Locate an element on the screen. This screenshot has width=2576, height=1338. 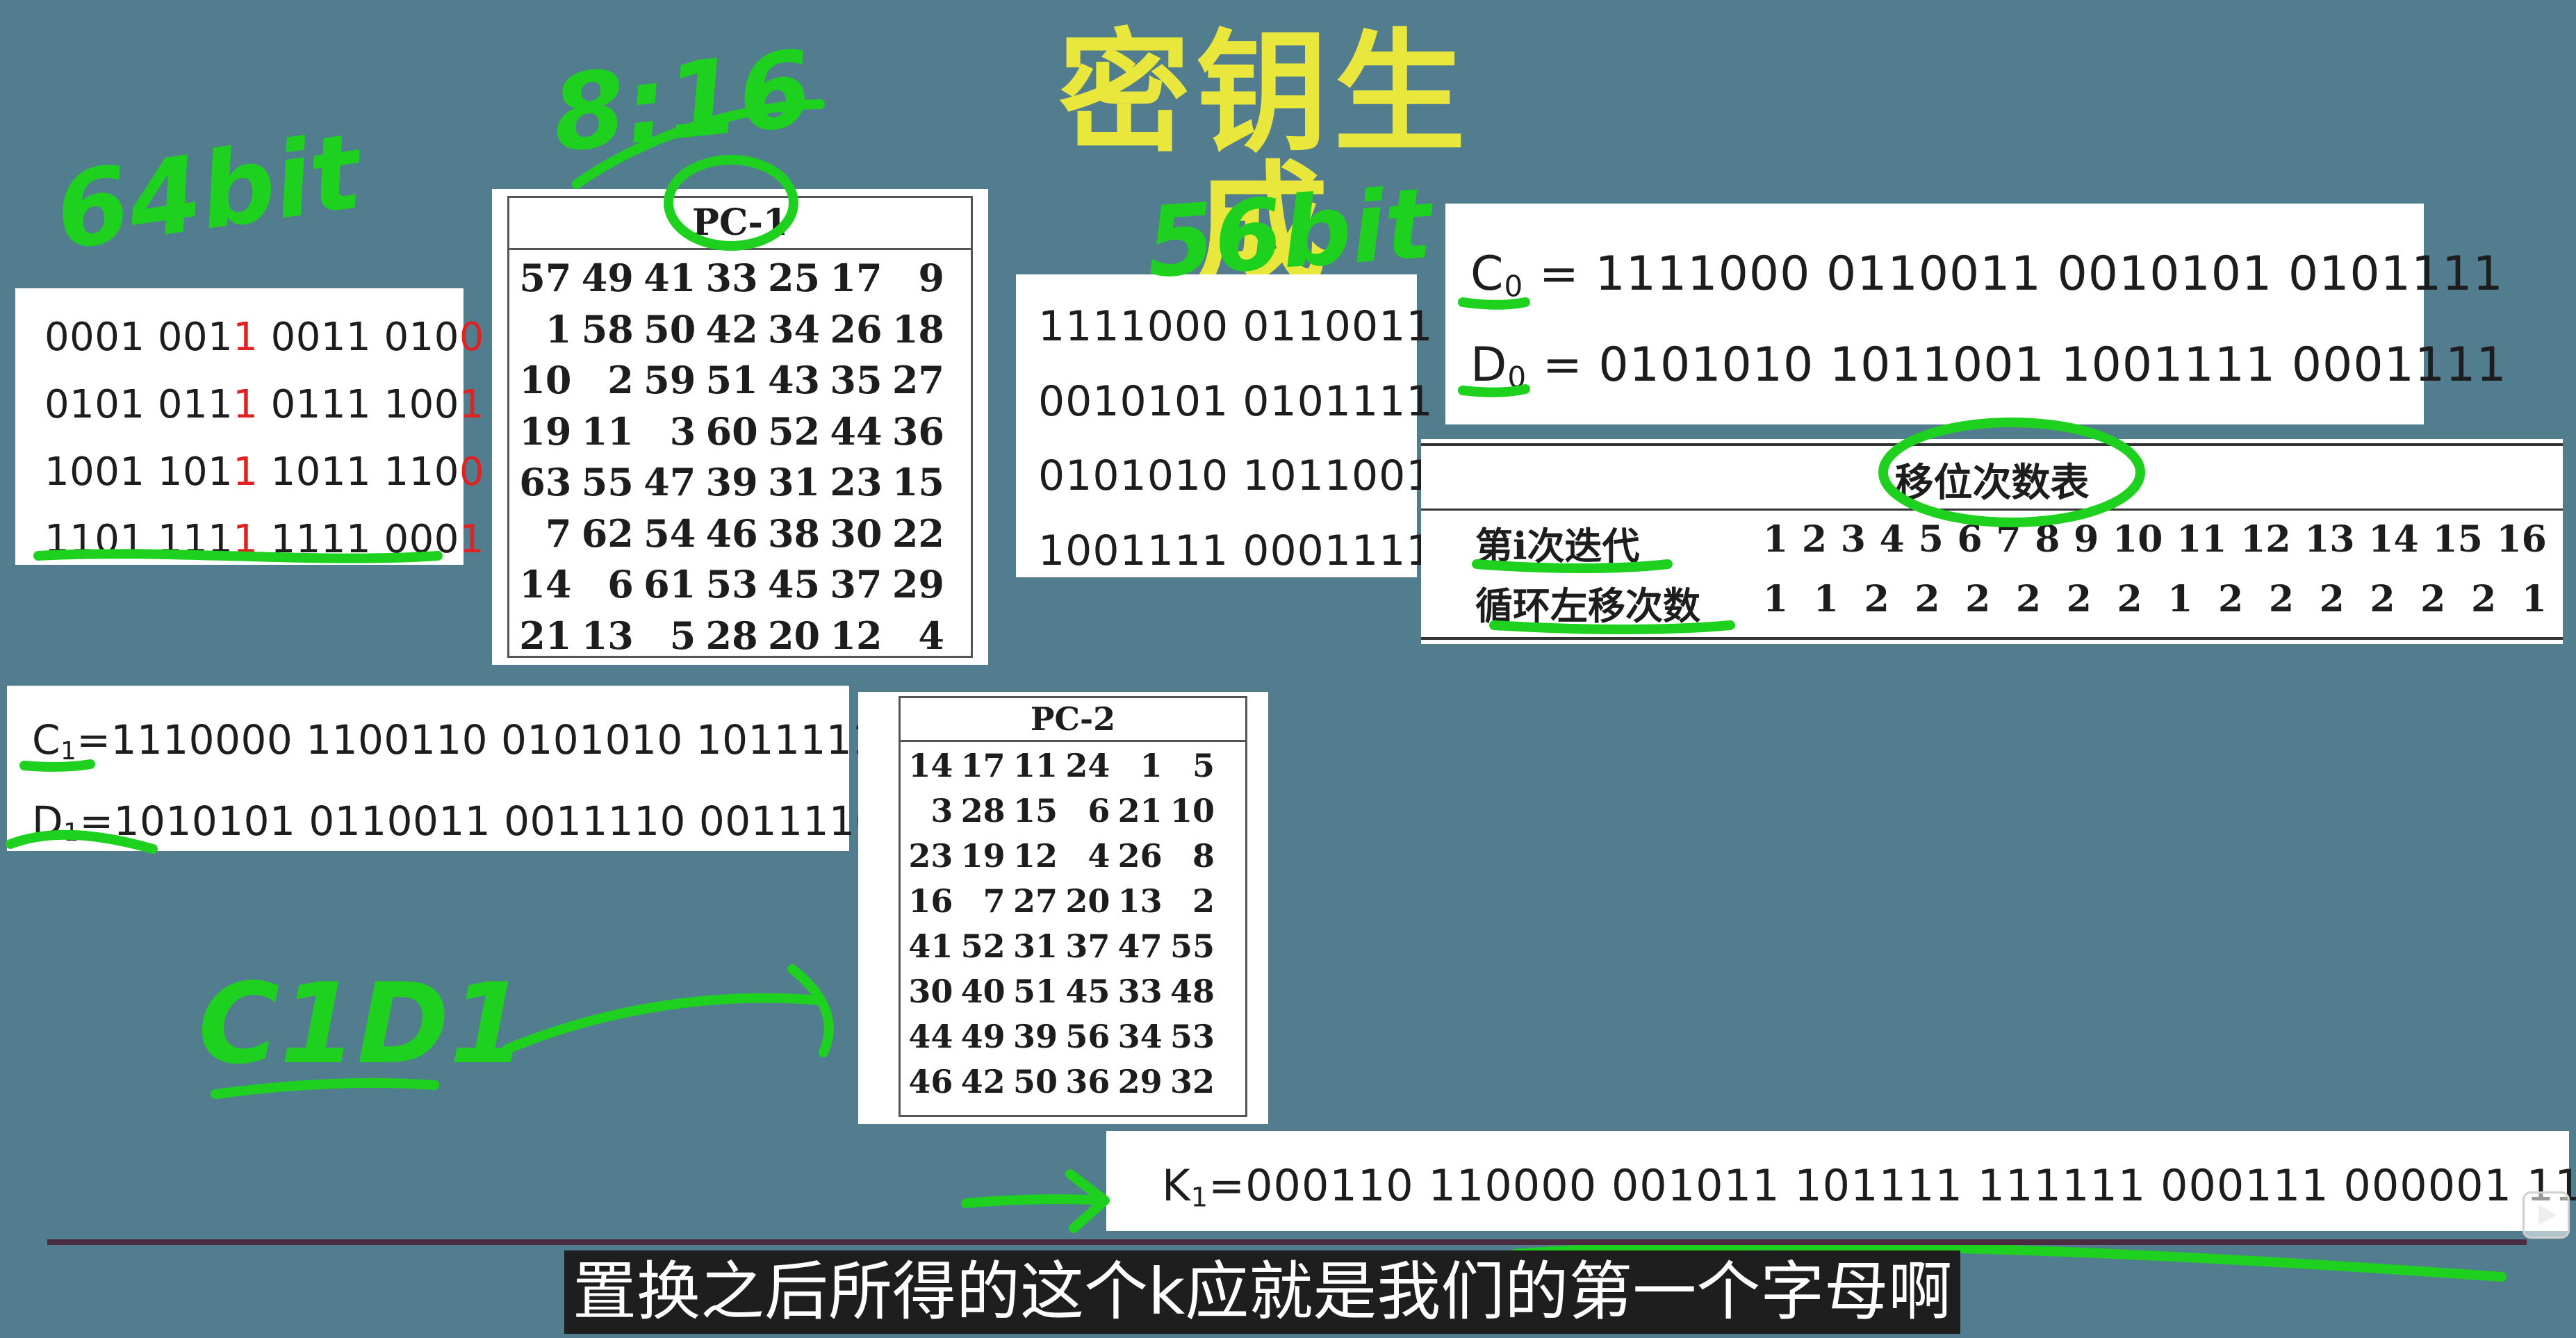
pc2-cell: 36 is located at coordinates (1087, 1081).